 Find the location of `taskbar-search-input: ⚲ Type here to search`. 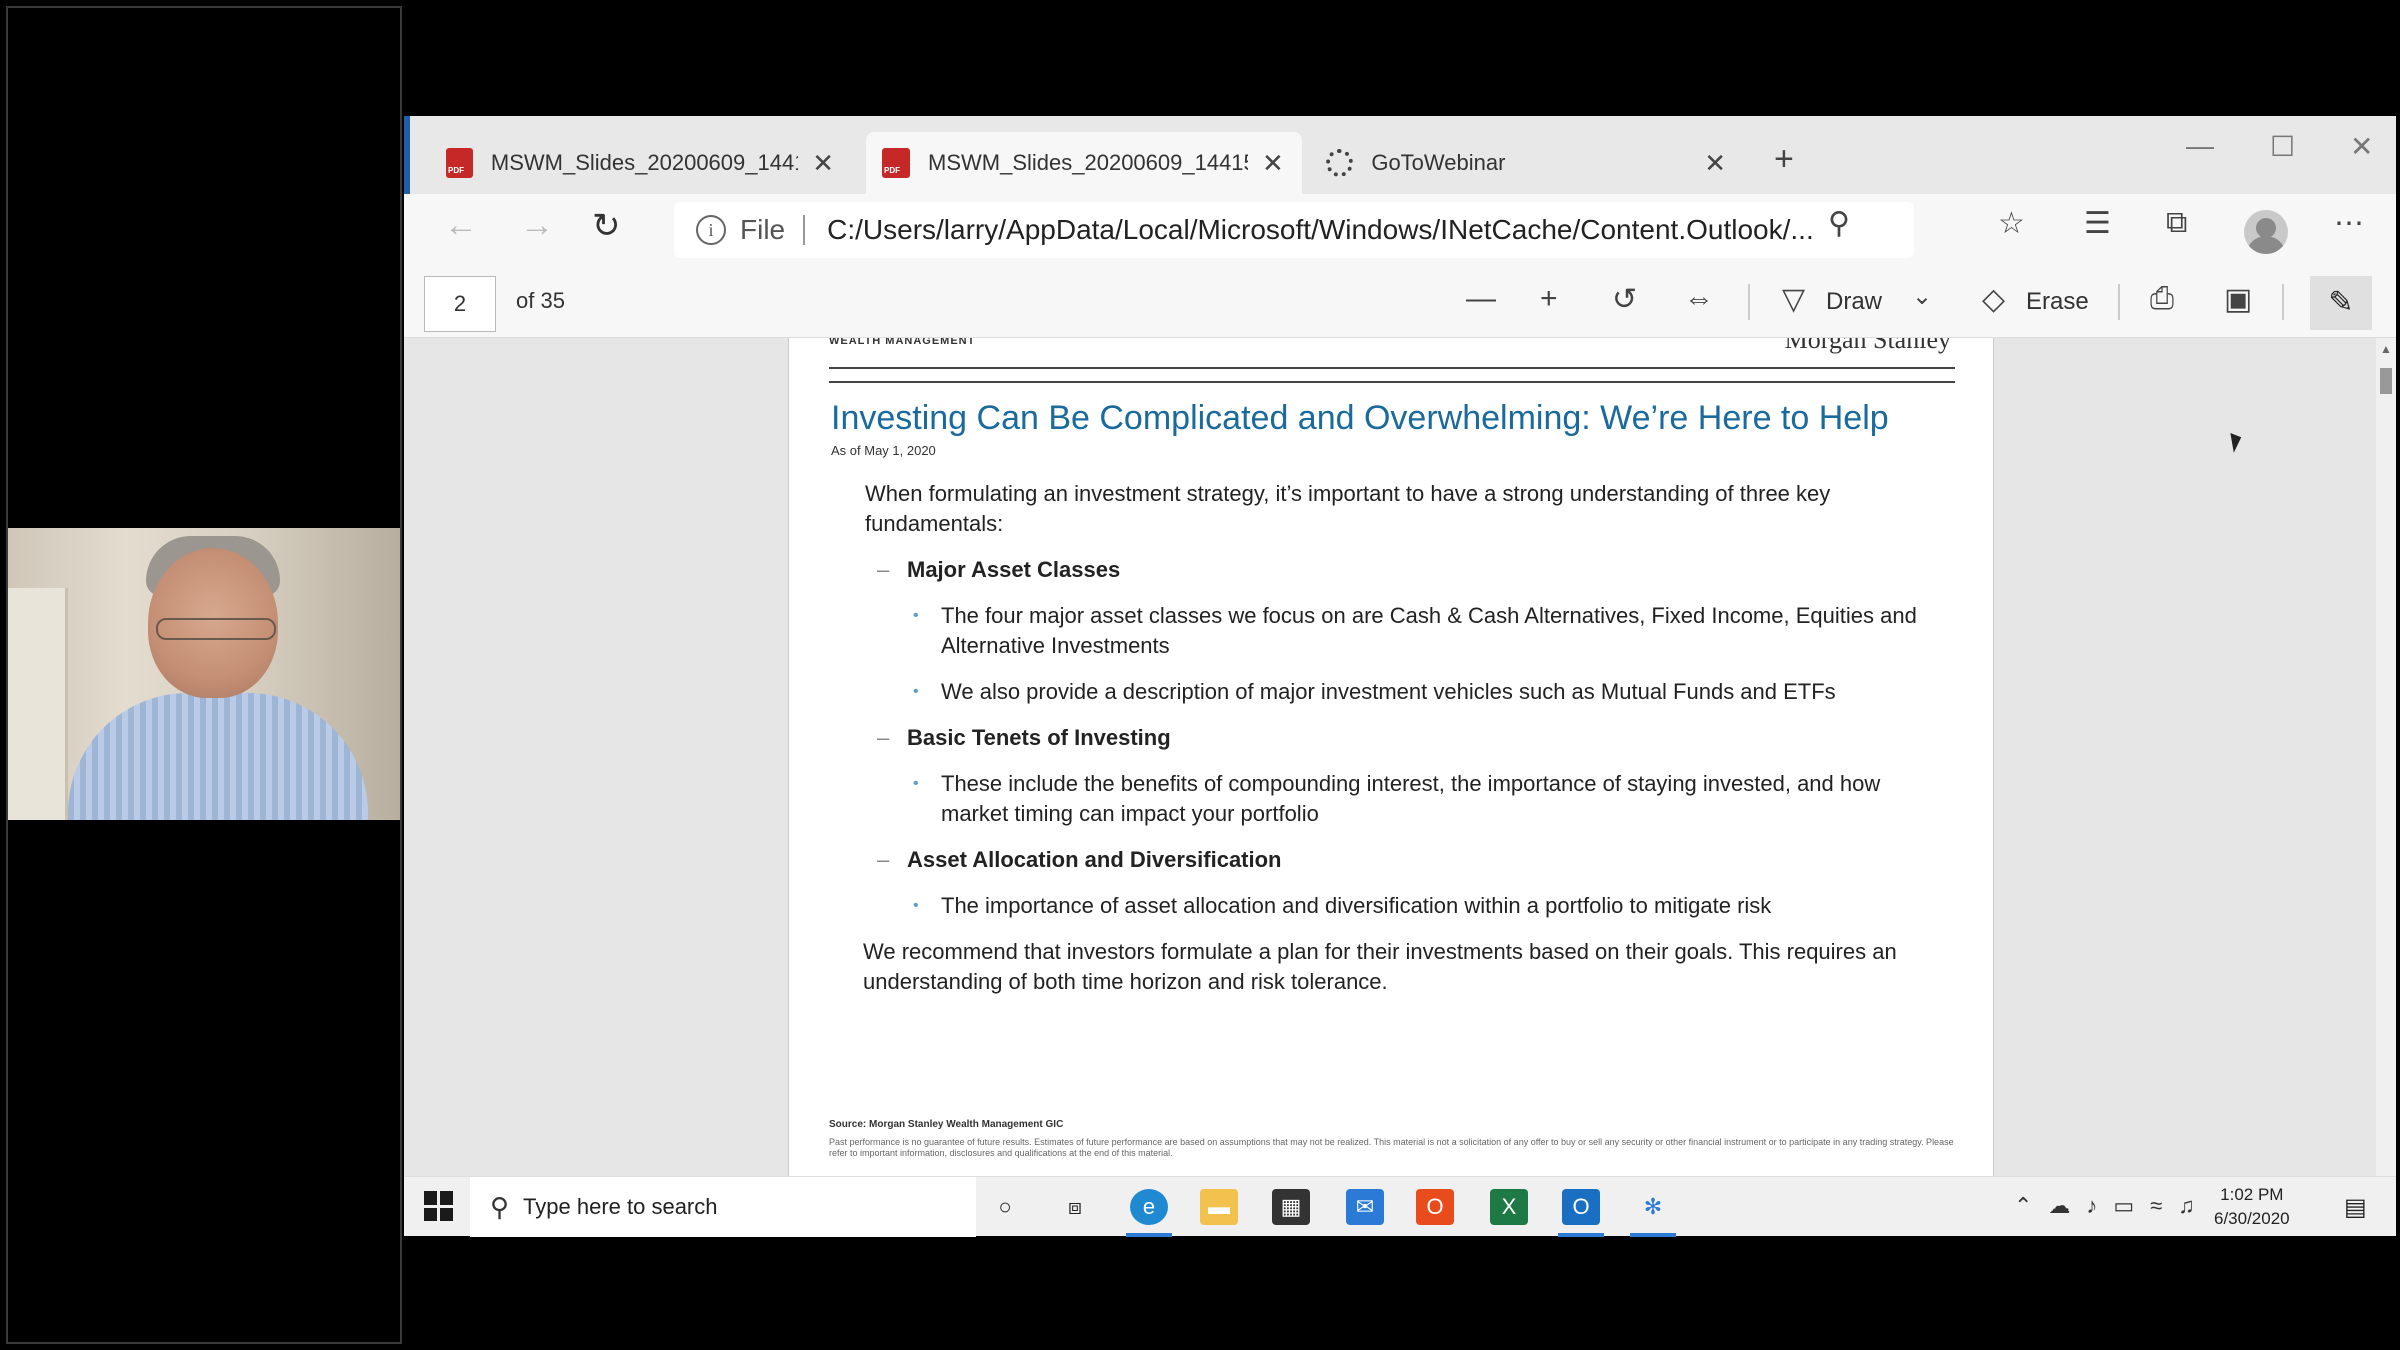

taskbar-search-input: ⚲ Type here to search is located at coordinates (723, 1207).